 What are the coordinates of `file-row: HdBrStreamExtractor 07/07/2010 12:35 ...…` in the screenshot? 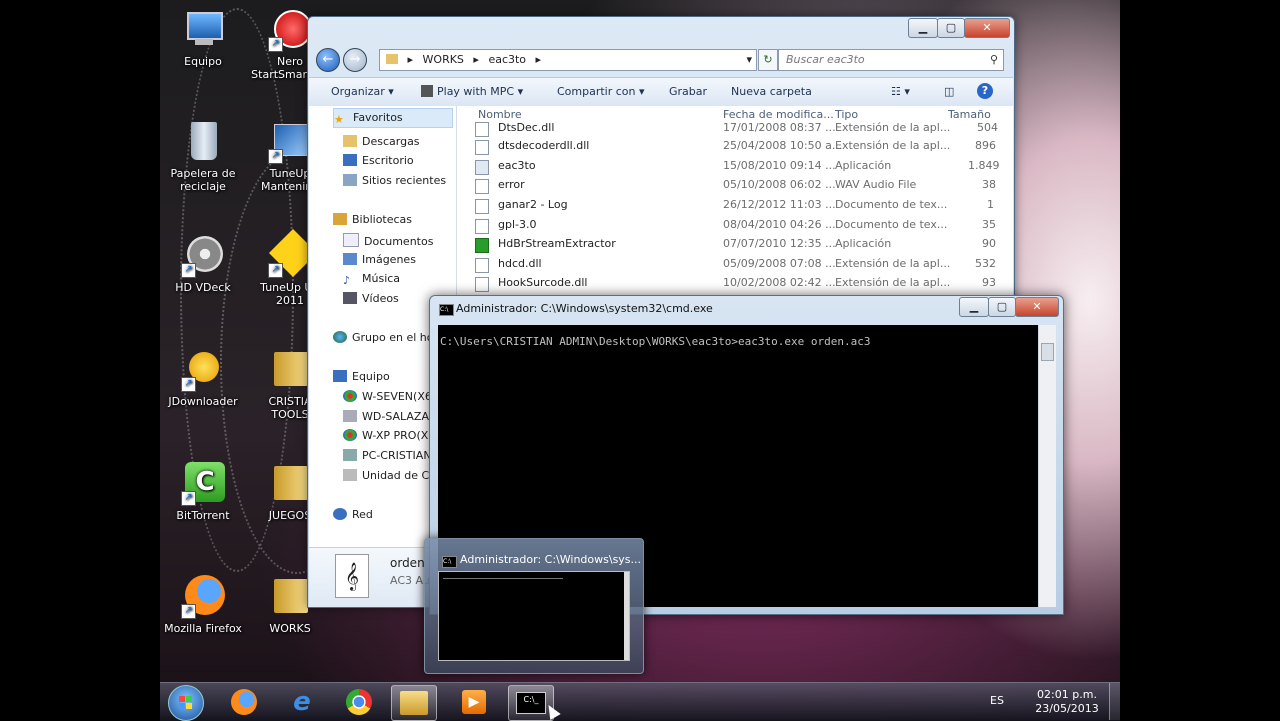 It's located at (727, 244).